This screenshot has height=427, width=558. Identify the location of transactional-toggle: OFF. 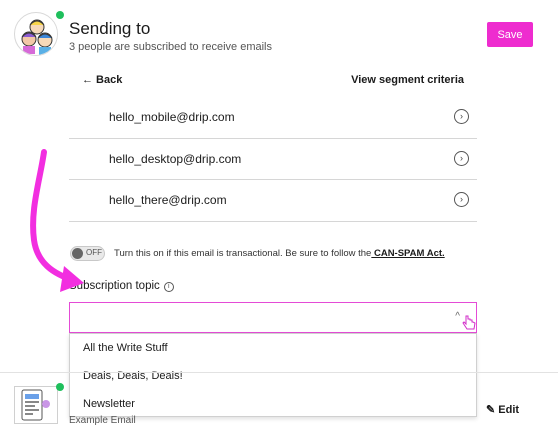
(87, 253).